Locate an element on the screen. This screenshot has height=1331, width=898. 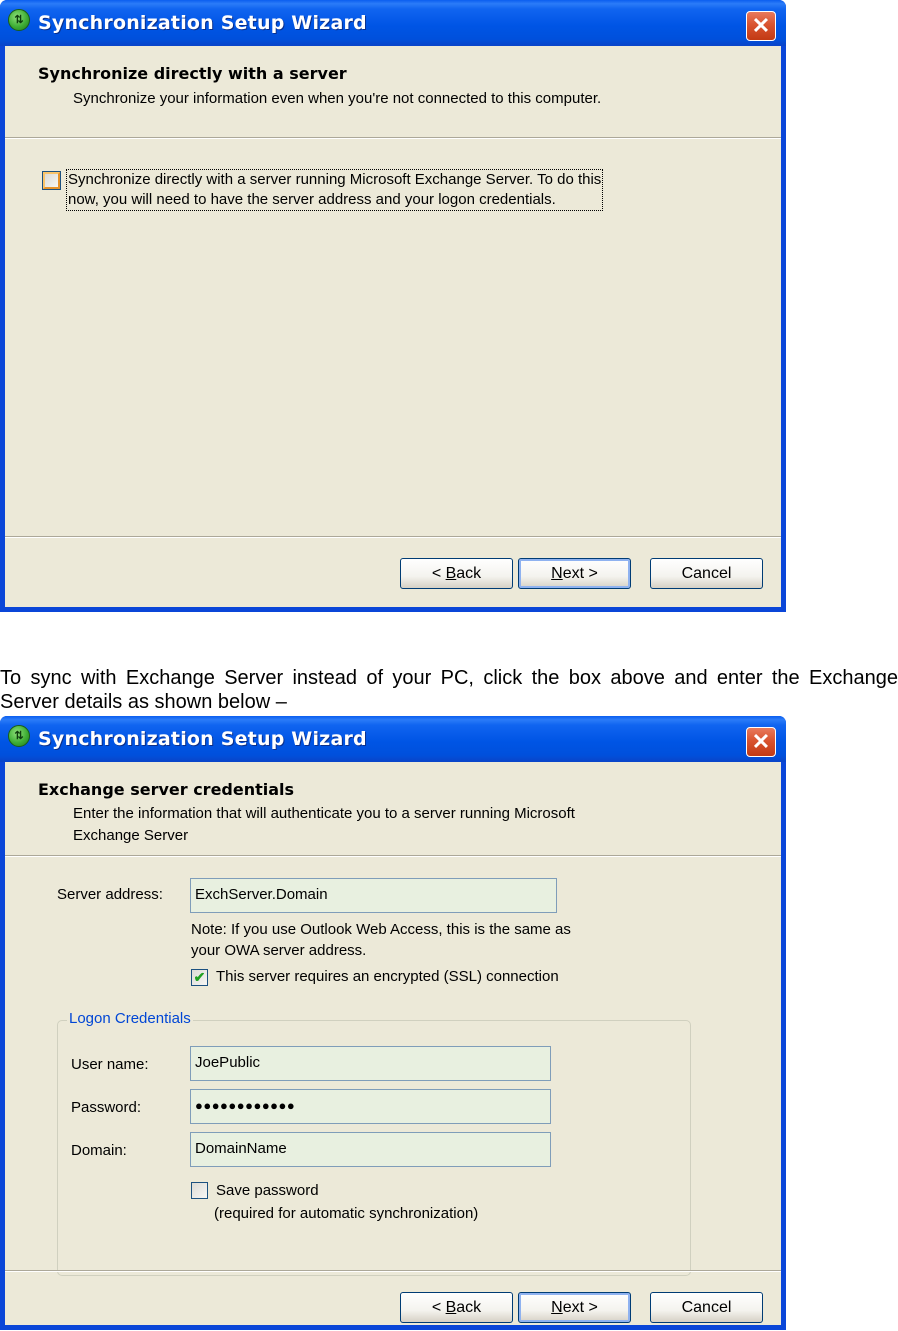
server-address-input: ExchServer.Domain is located at coordinates (373, 895).